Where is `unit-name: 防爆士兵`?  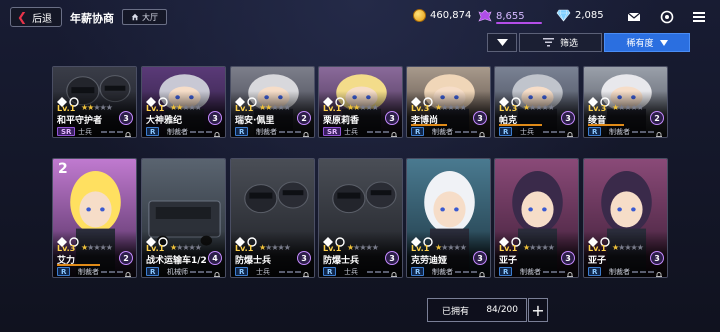
unit-name: 防爆士兵 is located at coordinates (253, 261).